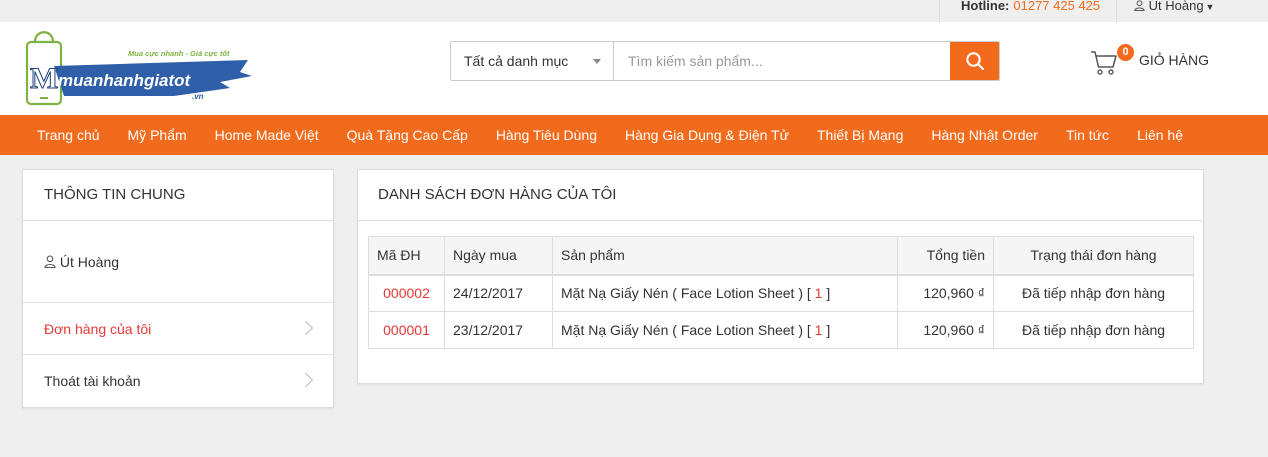  What do you see at coordinates (267, 135) in the screenshot?
I see `nav-item-home-made-viet: Home Made Việt` at bounding box center [267, 135].